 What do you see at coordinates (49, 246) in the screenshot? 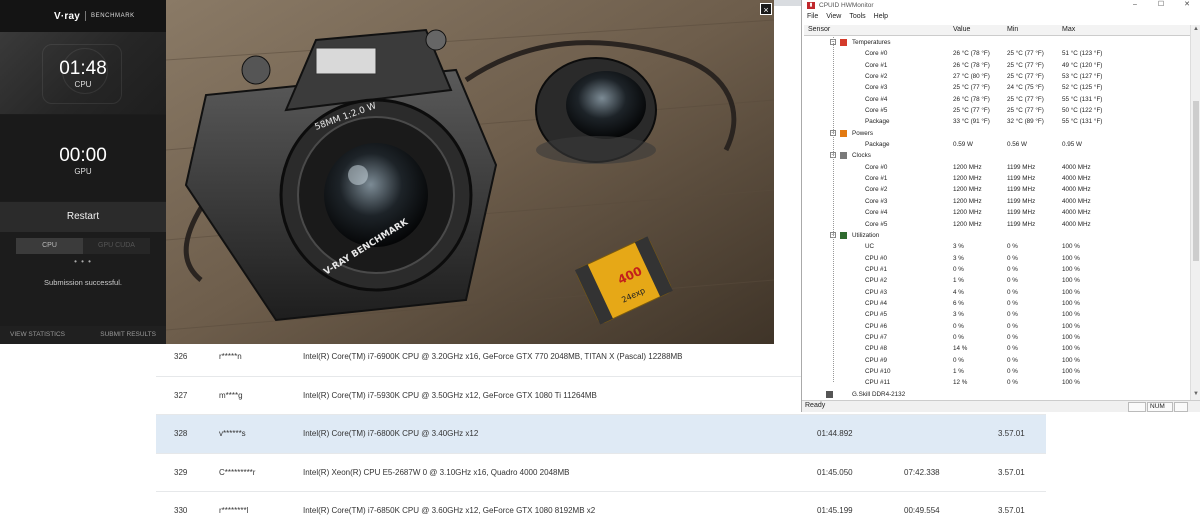
I see `tab-cpu: CPU` at bounding box center [49, 246].